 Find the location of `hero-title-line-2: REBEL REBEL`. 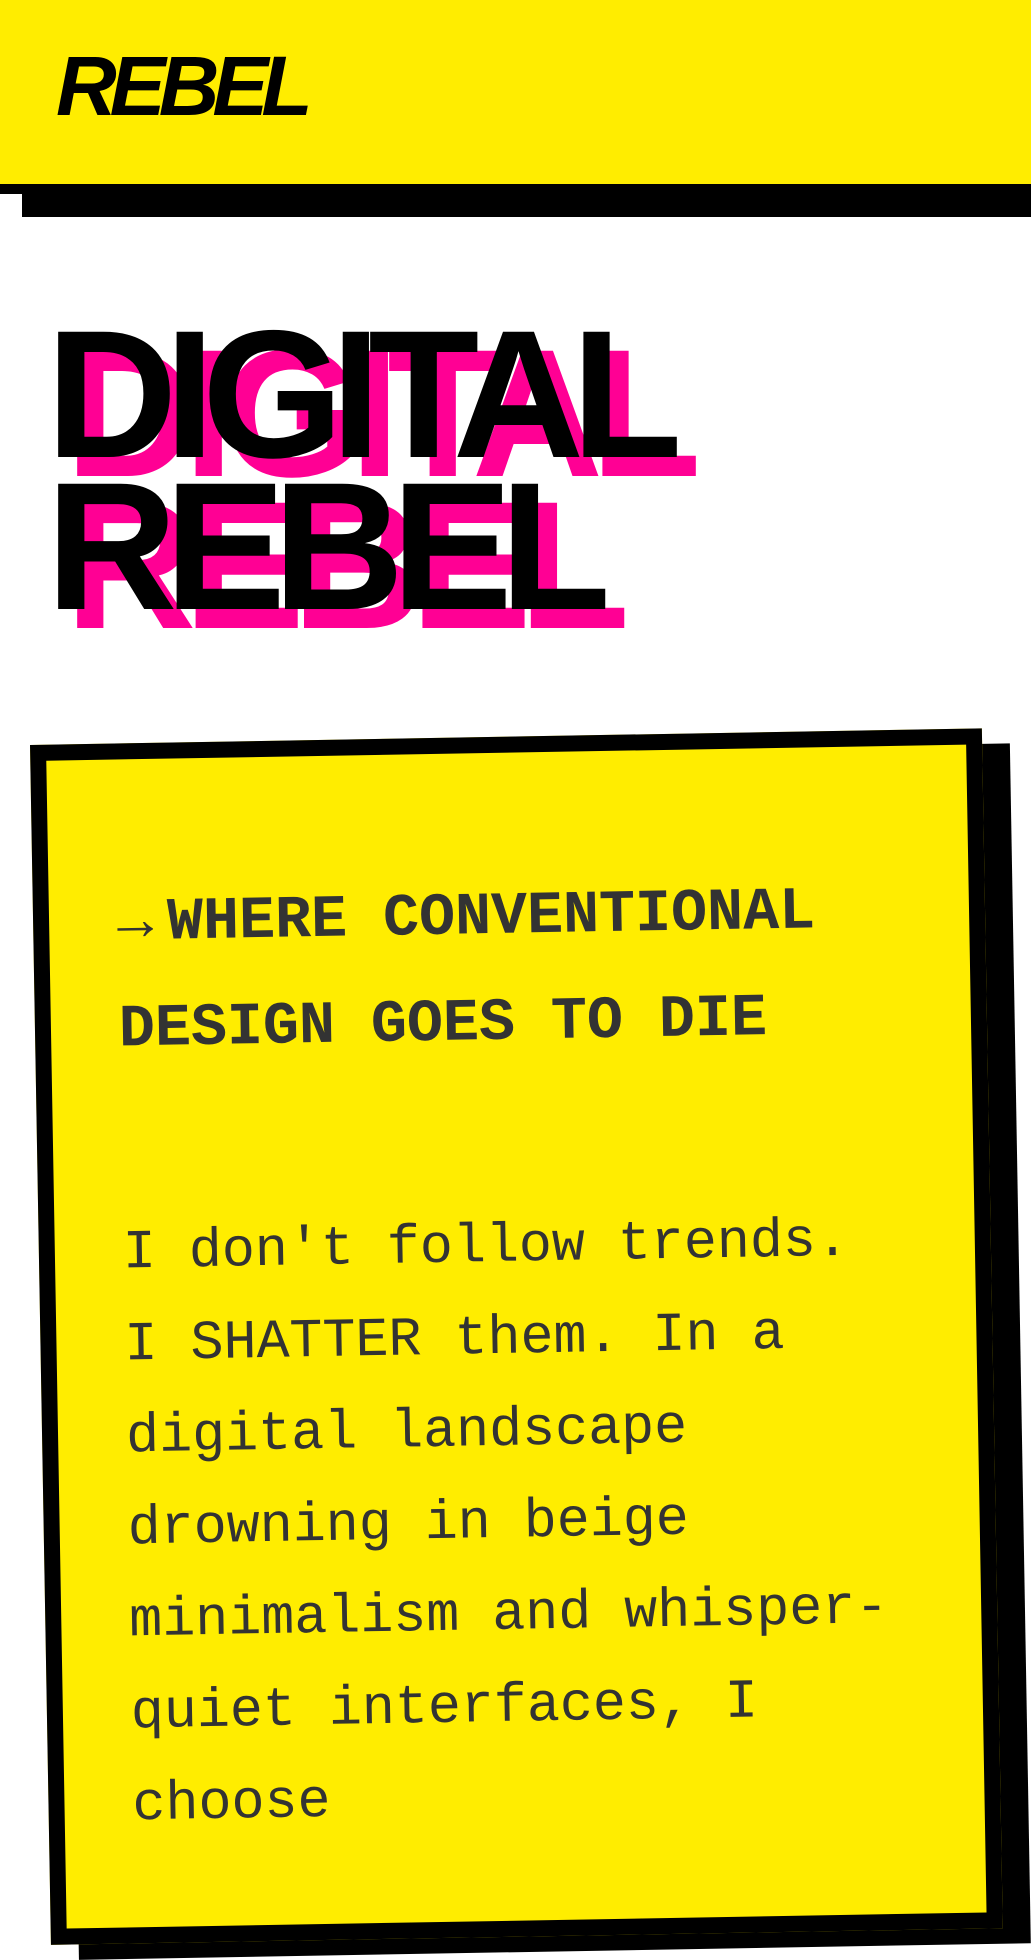

hero-title-line-2: REBEL REBEL is located at coordinates (516, 550).